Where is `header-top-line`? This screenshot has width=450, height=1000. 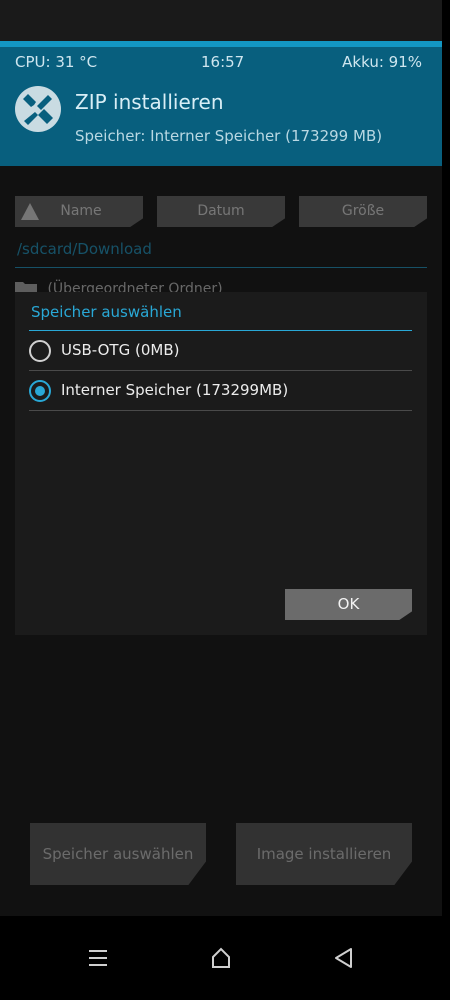
header-top-line is located at coordinates (221, 44).